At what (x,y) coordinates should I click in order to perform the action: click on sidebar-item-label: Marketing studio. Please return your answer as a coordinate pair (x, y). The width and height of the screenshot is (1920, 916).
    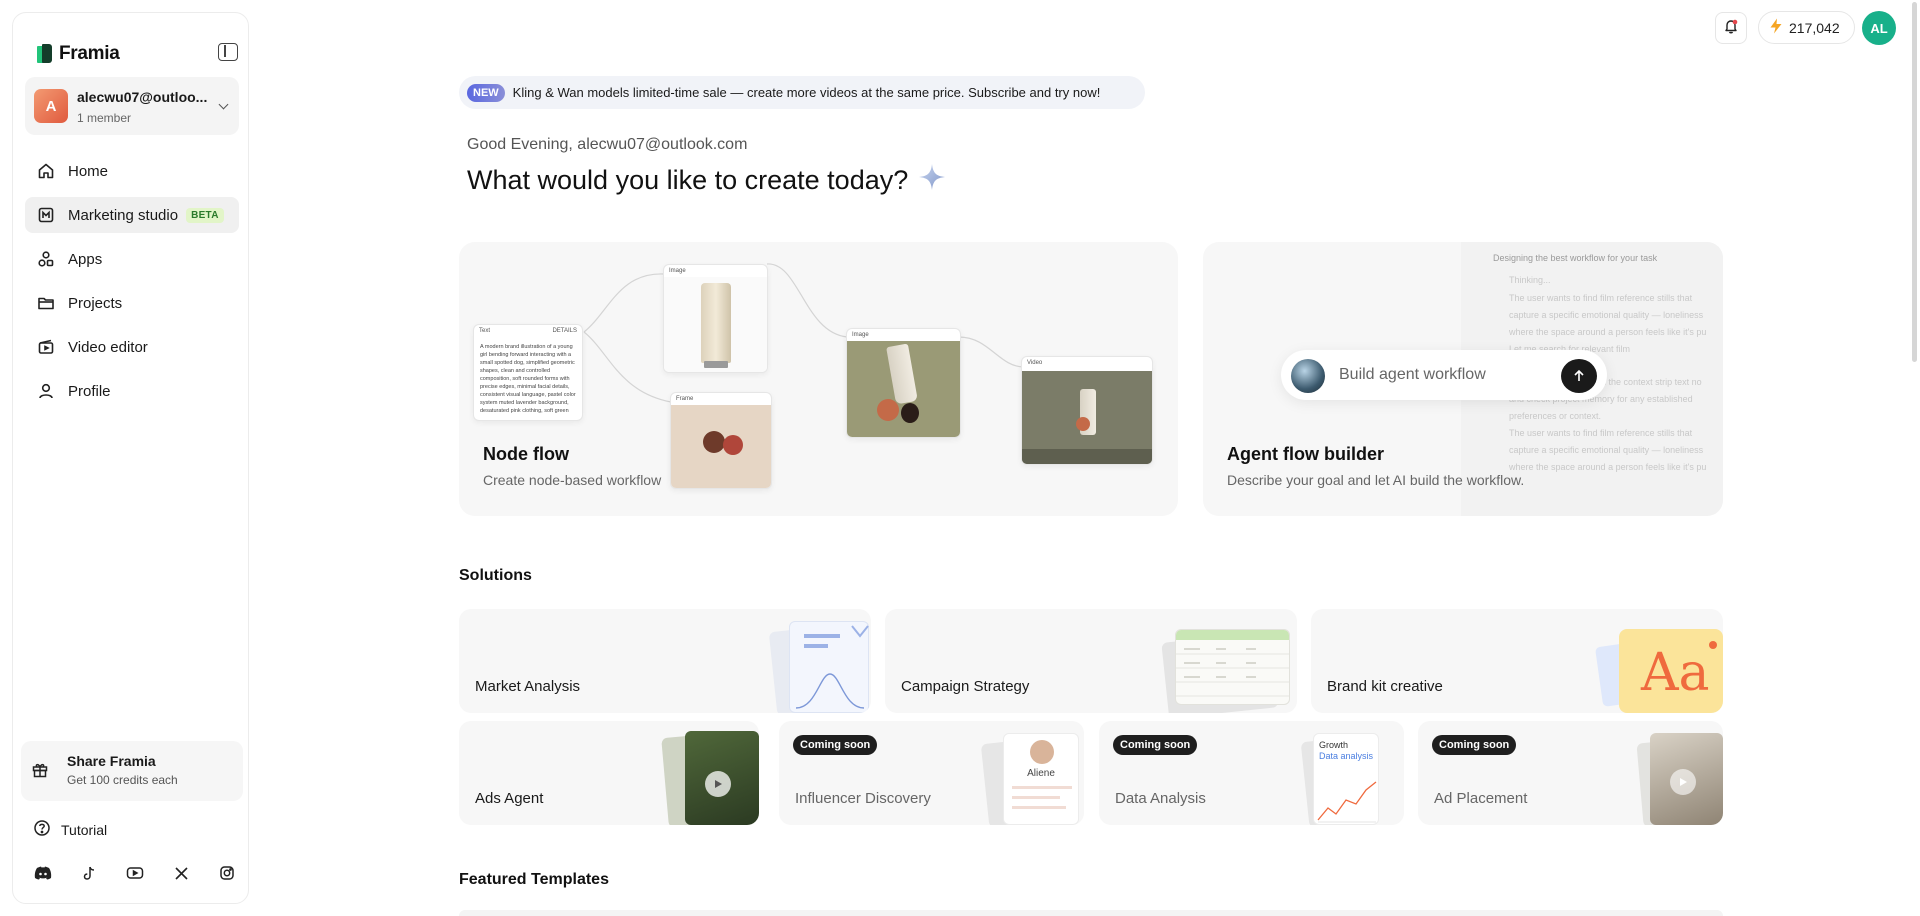
    Looking at the image, I should click on (123, 215).